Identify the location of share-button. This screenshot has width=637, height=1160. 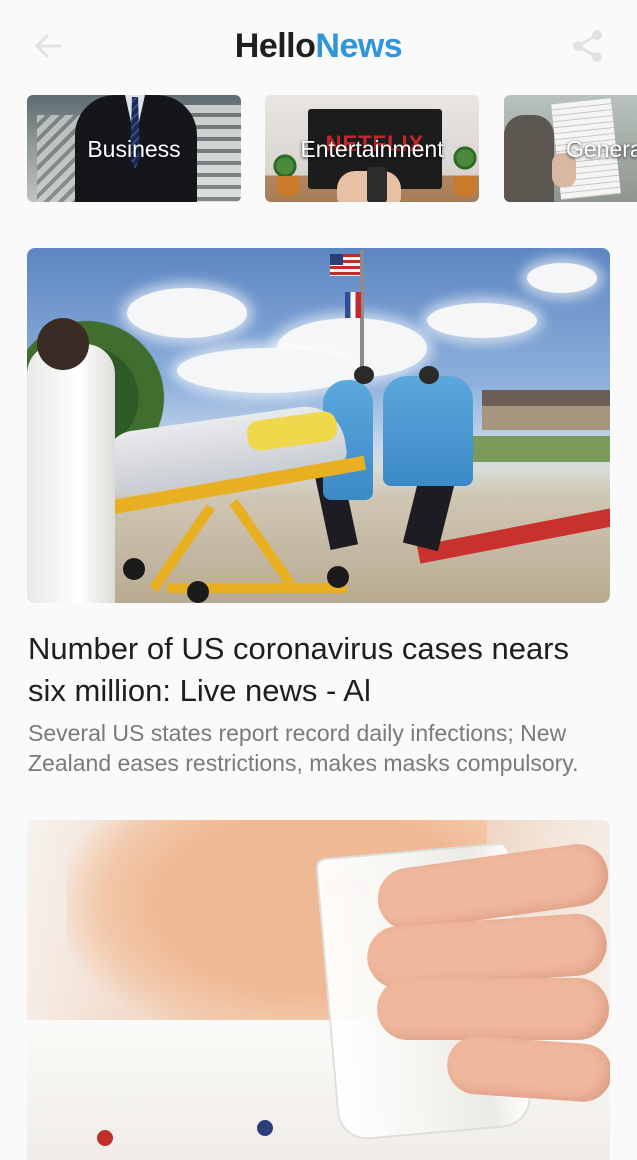
(588, 46).